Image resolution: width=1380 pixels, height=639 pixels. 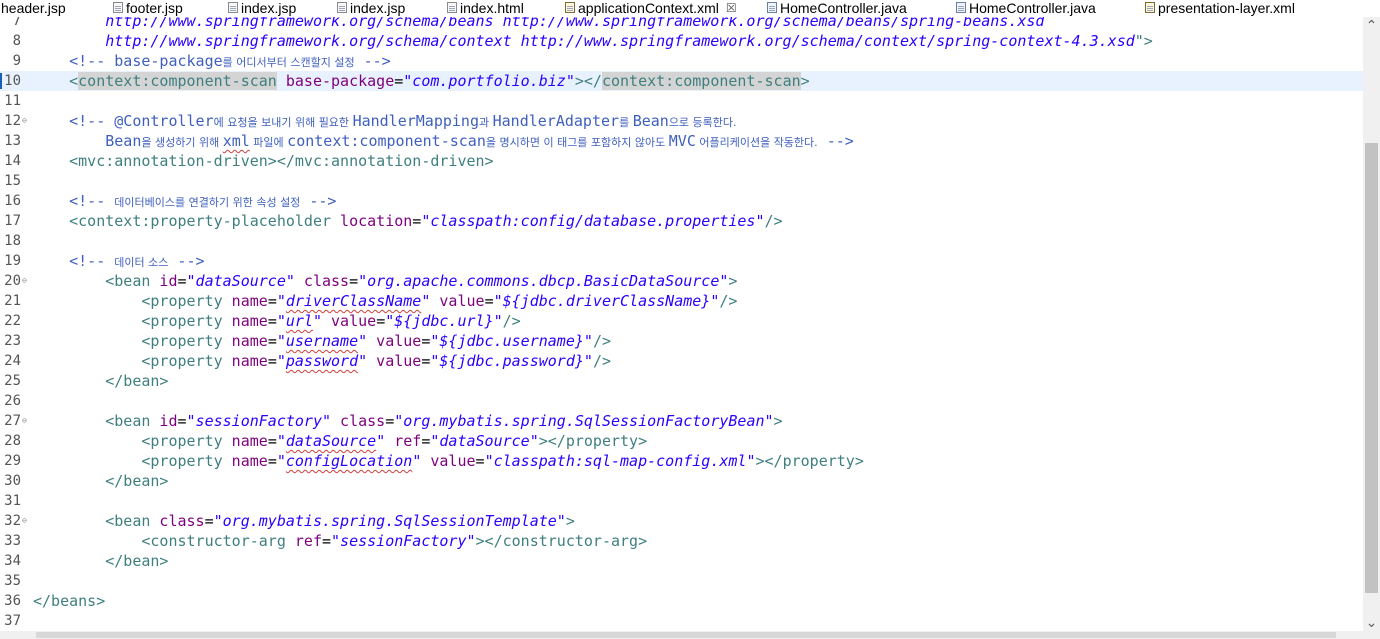 I want to click on code-token: </bean>, so click(x=101, y=481).